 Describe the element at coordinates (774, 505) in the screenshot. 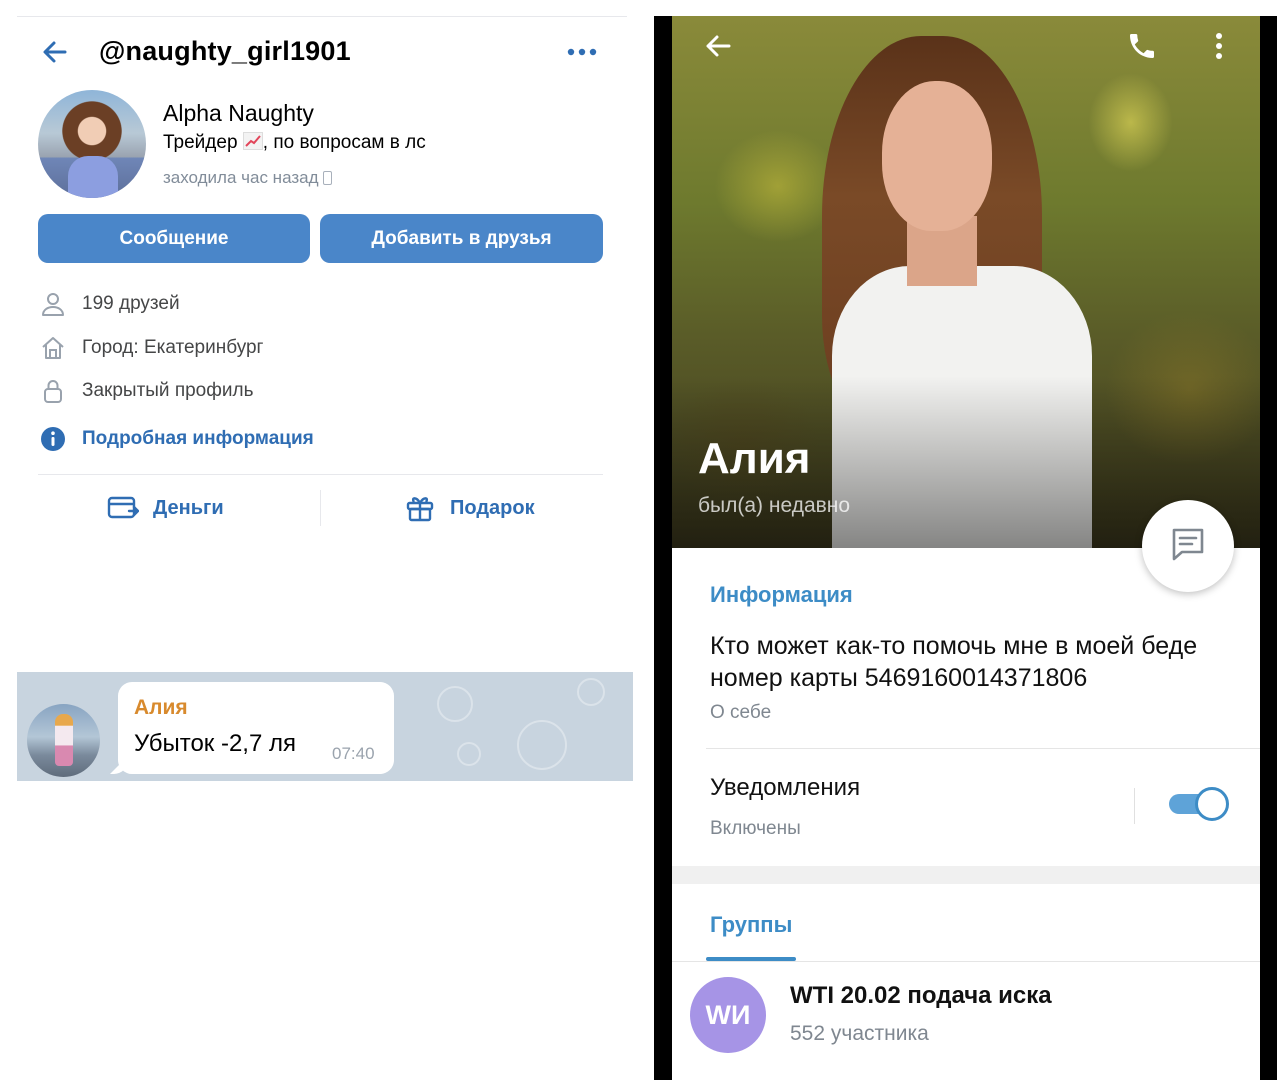

I see `contact-last-seen: был(а) недавно` at that location.